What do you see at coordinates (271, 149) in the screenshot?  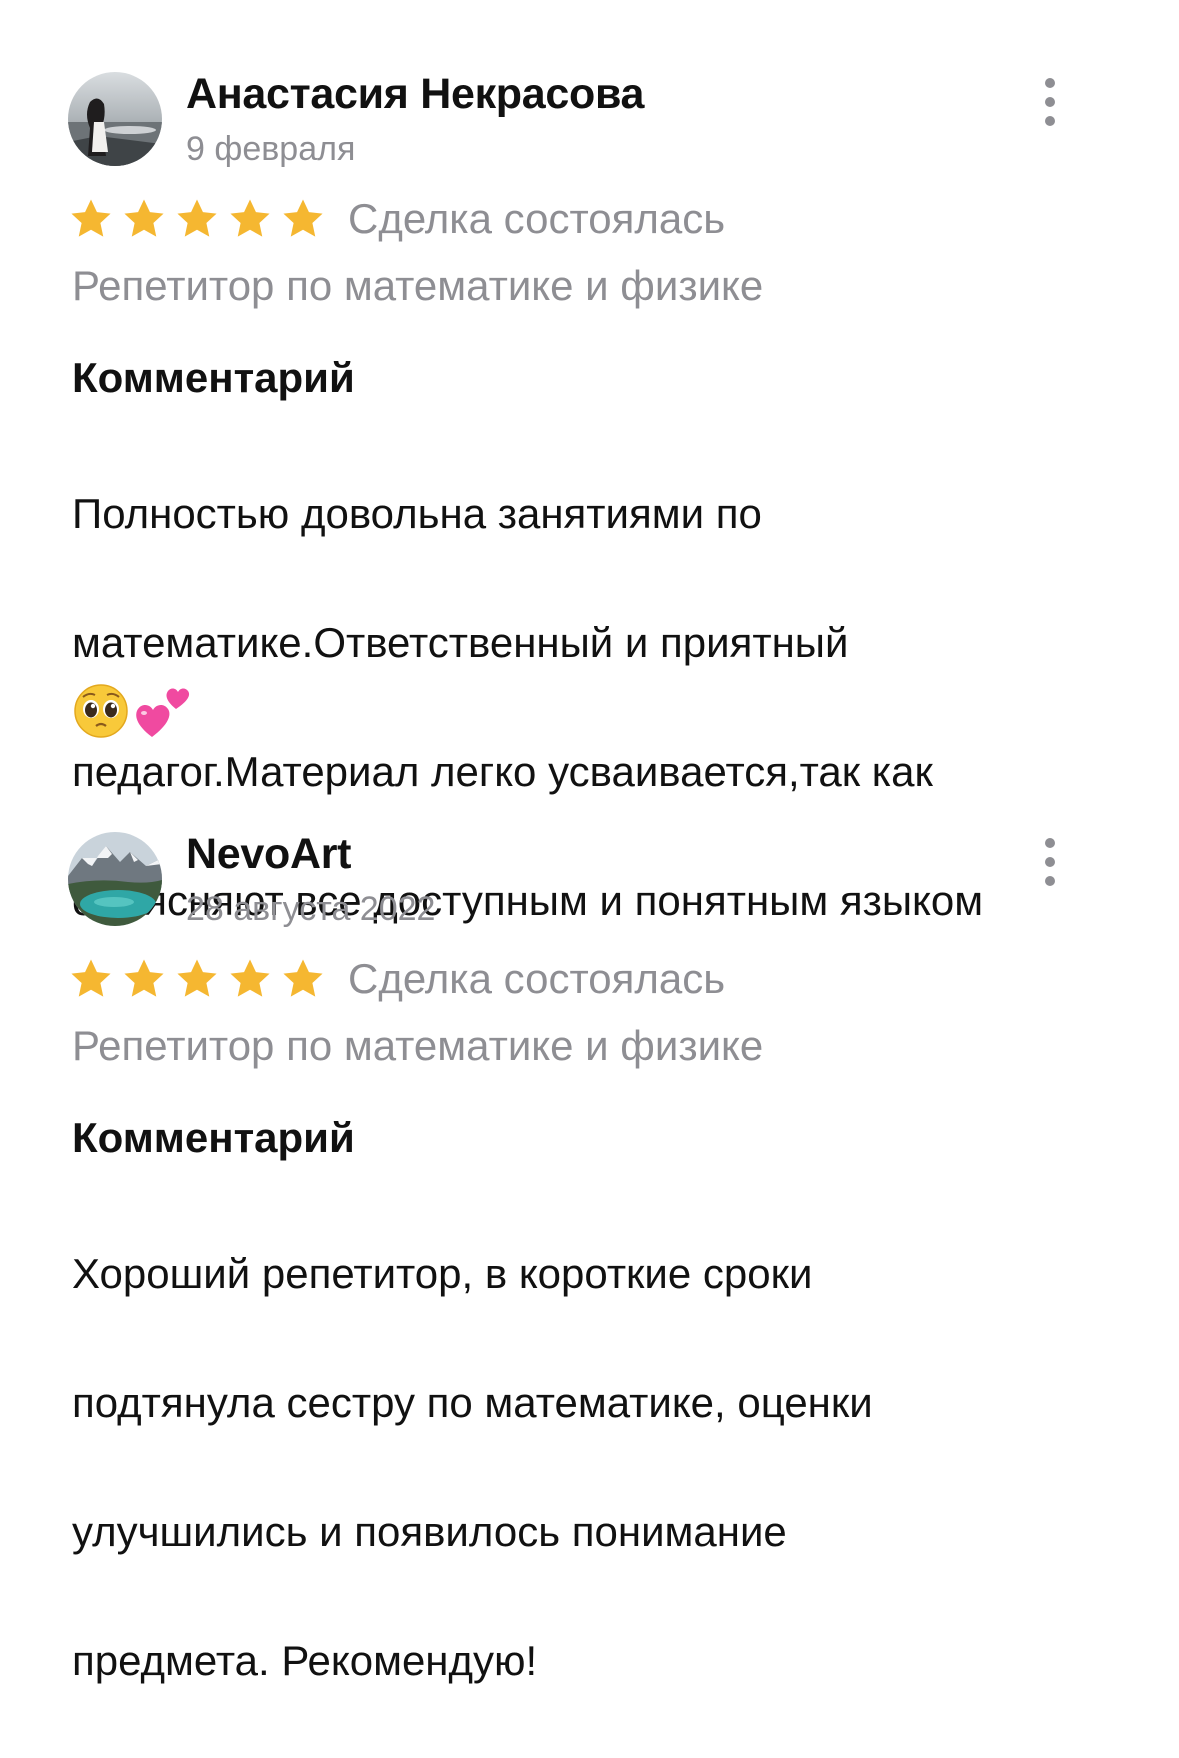 I see `review-date: 9 февраля` at bounding box center [271, 149].